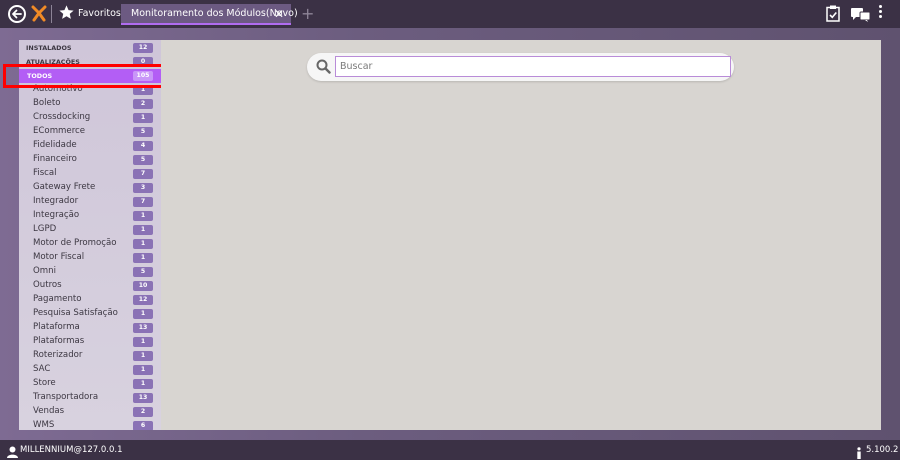 The width and height of the screenshot is (900, 460). I want to click on tab-label: Monitoramento dos Módulos(Novo), so click(214, 13).